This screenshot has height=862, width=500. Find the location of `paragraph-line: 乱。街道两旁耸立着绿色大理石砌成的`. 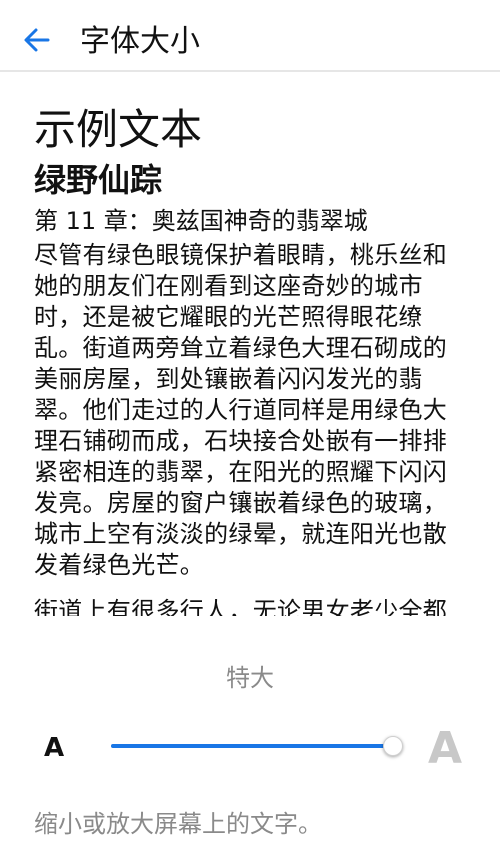

paragraph-line: 乱。街道两旁耸立着绿色大理石砌成的 is located at coordinates (241, 348).